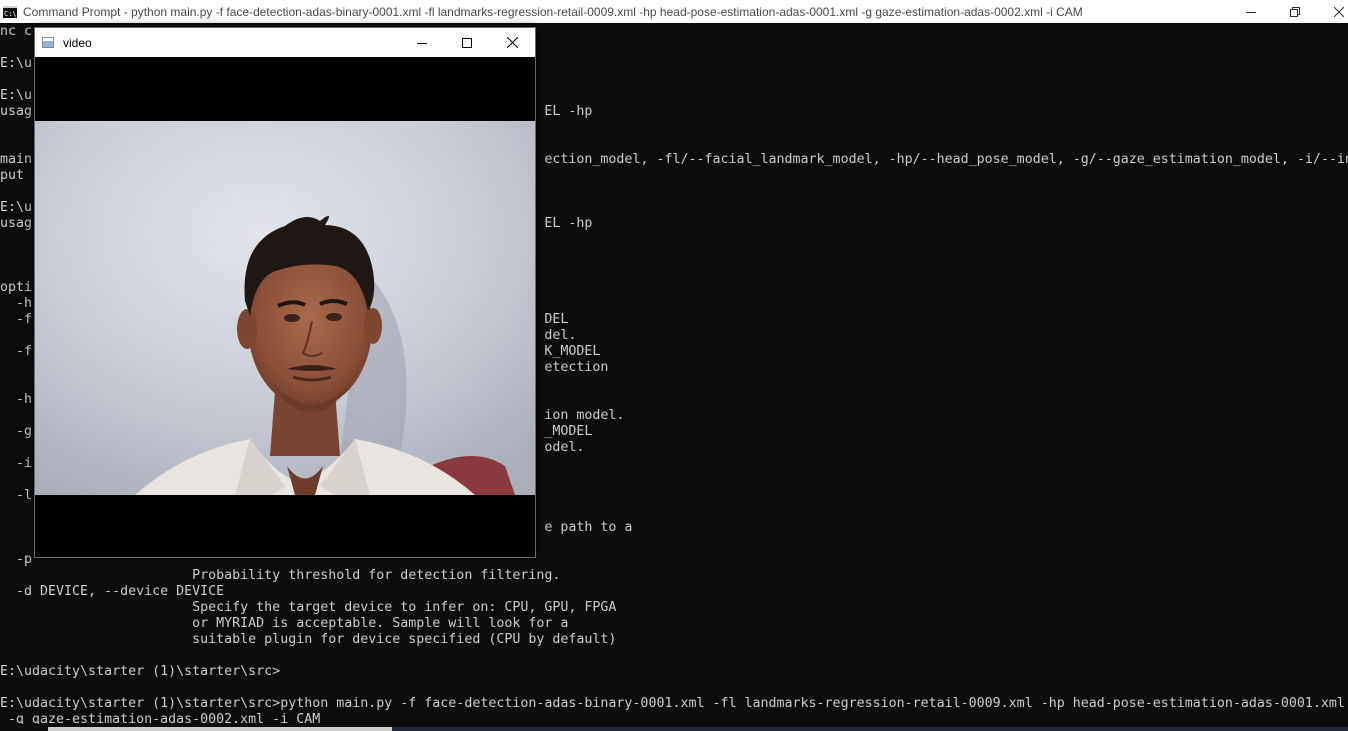  What do you see at coordinates (160, 718) in the screenshot?
I see `console-line: -g gaze-estimation-adas-0002.xml -i CAM` at bounding box center [160, 718].